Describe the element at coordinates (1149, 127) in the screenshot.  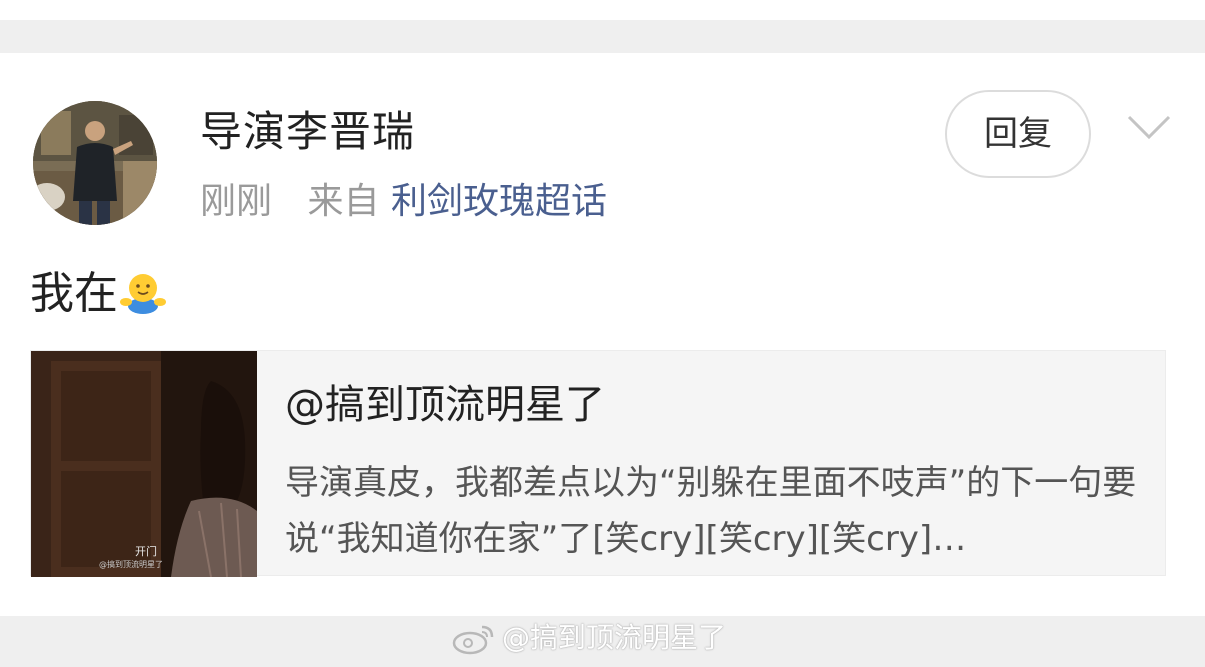
I see `chevron-down-icon` at that location.